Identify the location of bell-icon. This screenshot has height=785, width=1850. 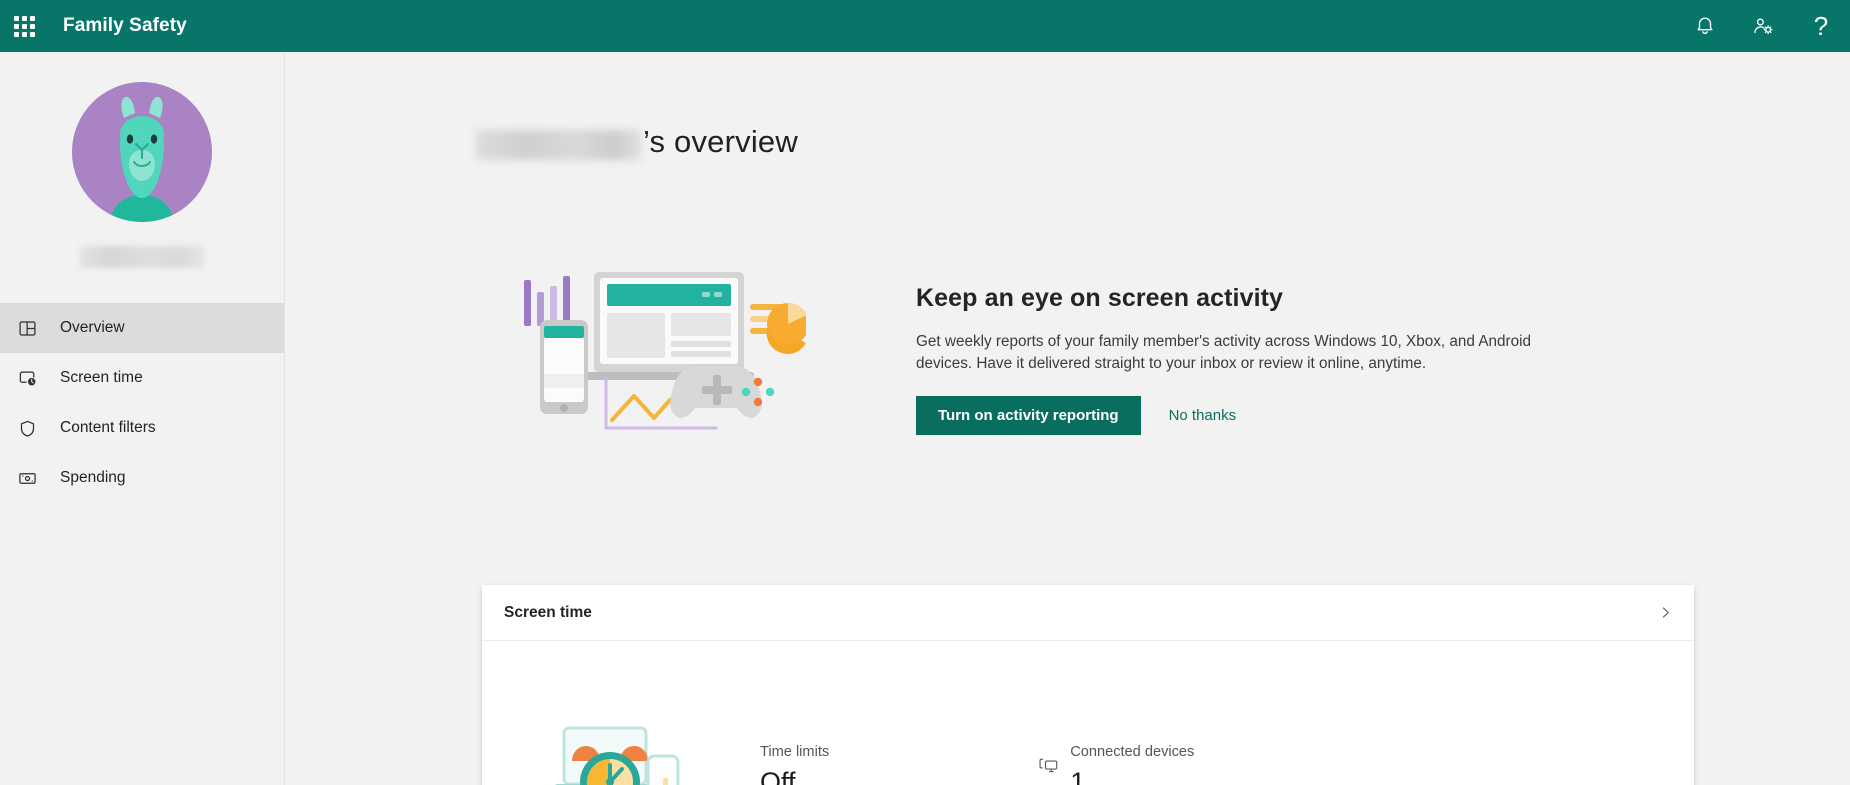
(1705, 26).